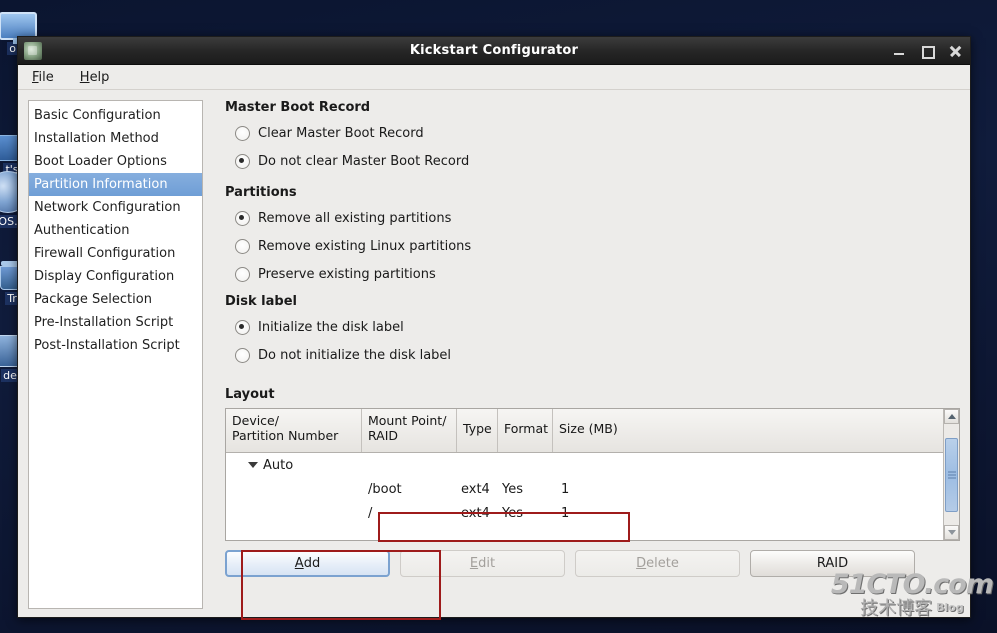  What do you see at coordinates (253, 465) in the screenshot?
I see `expander-icon` at bounding box center [253, 465].